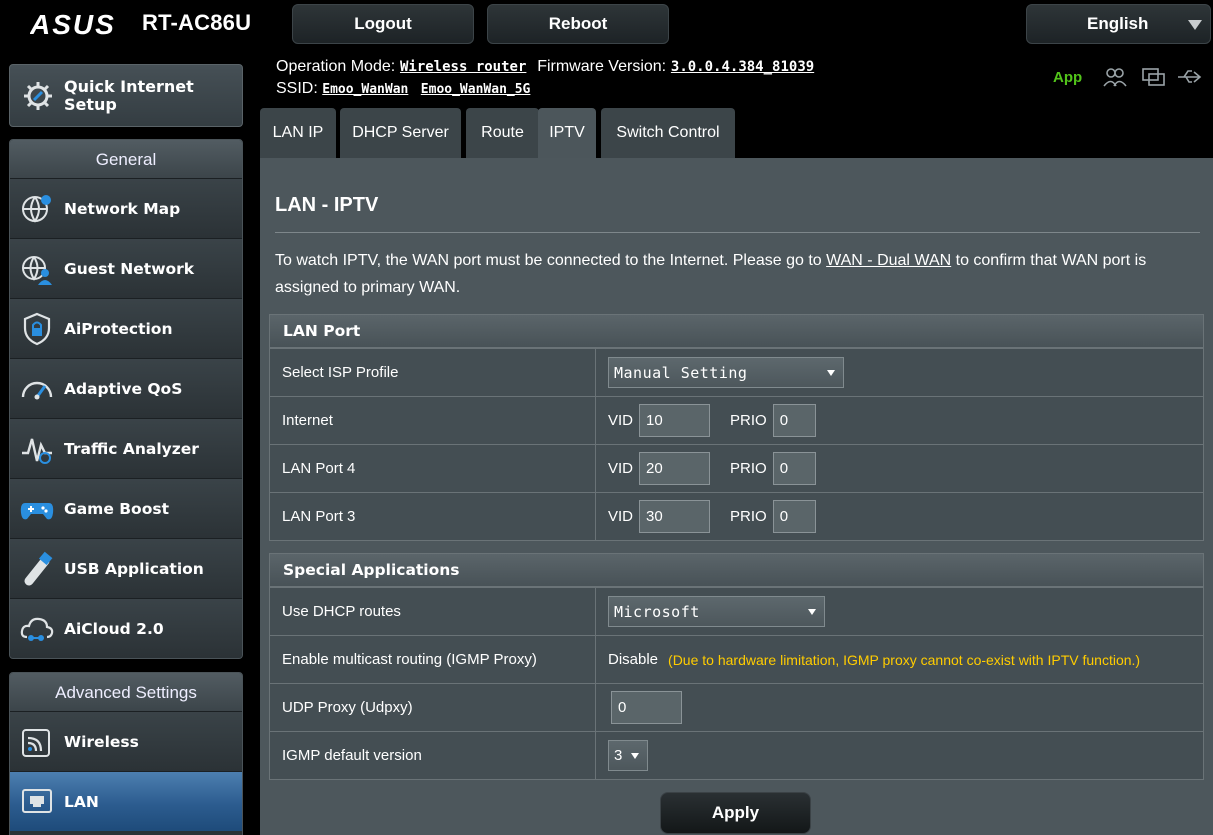 This screenshot has width=1213, height=835. What do you see at coordinates (618, 755) in the screenshot?
I see `igmp-version-value: 3` at bounding box center [618, 755].